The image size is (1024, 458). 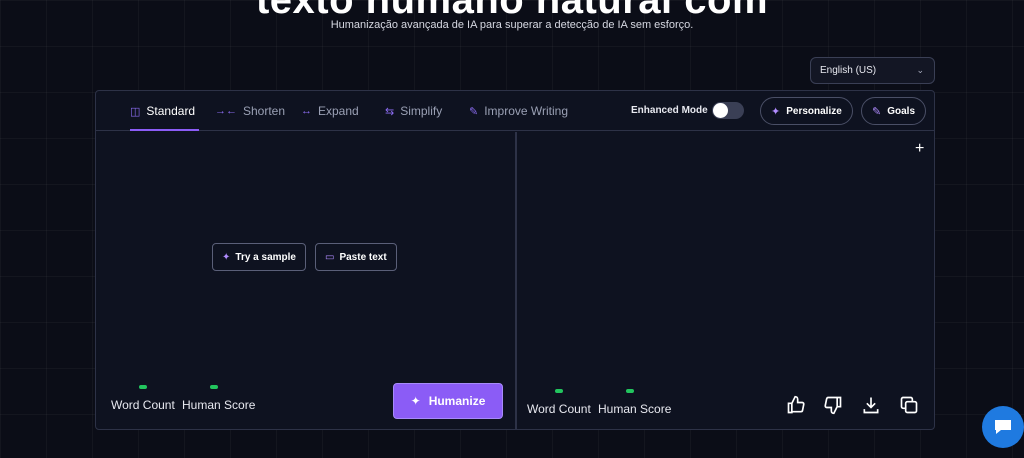 I want to click on goals-label: Goals, so click(x=901, y=111).